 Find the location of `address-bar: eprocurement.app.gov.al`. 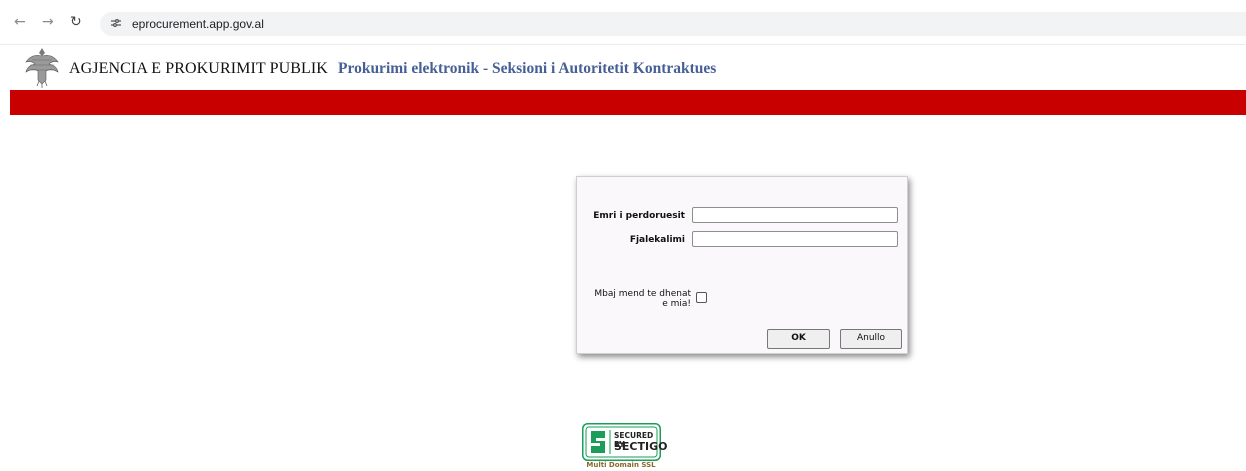

address-bar: eprocurement.app.gov.al is located at coordinates (673, 24).